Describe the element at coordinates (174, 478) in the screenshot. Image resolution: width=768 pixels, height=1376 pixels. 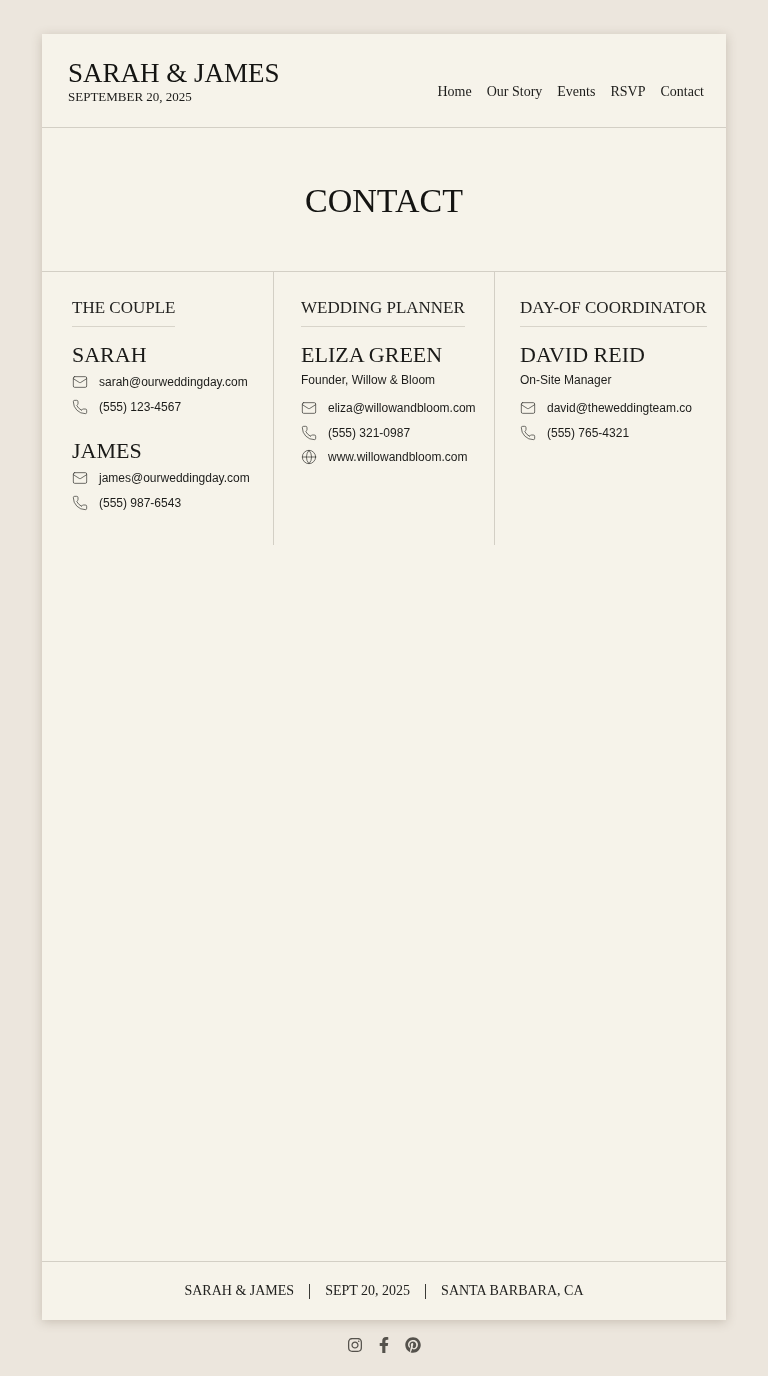
I see `email-address: james@ourweddingday.com` at that location.